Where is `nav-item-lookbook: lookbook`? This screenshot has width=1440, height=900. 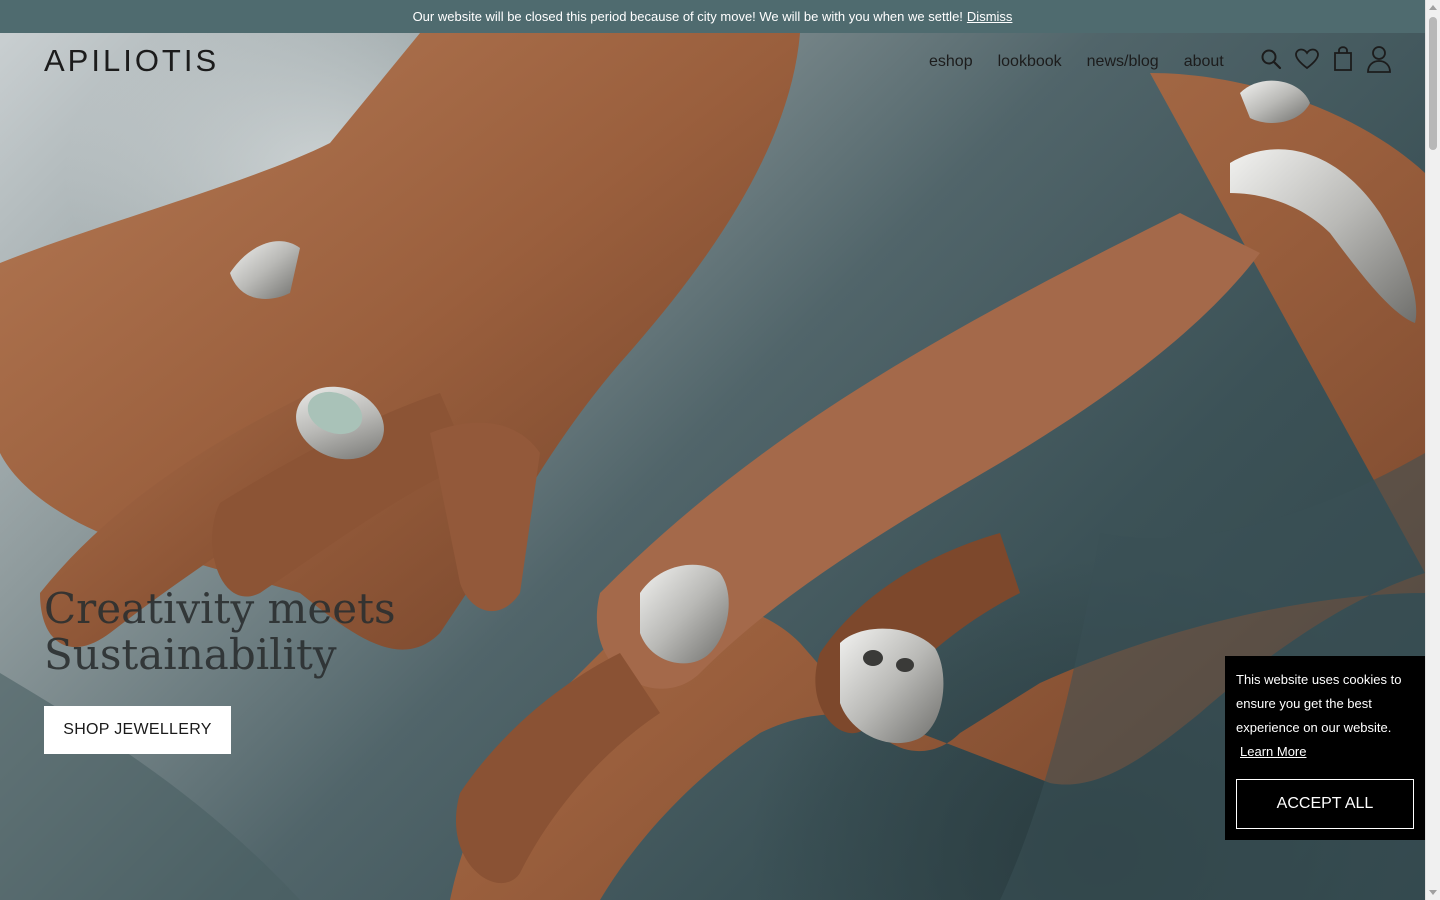
nav-item-lookbook: lookbook is located at coordinates (1030, 62).